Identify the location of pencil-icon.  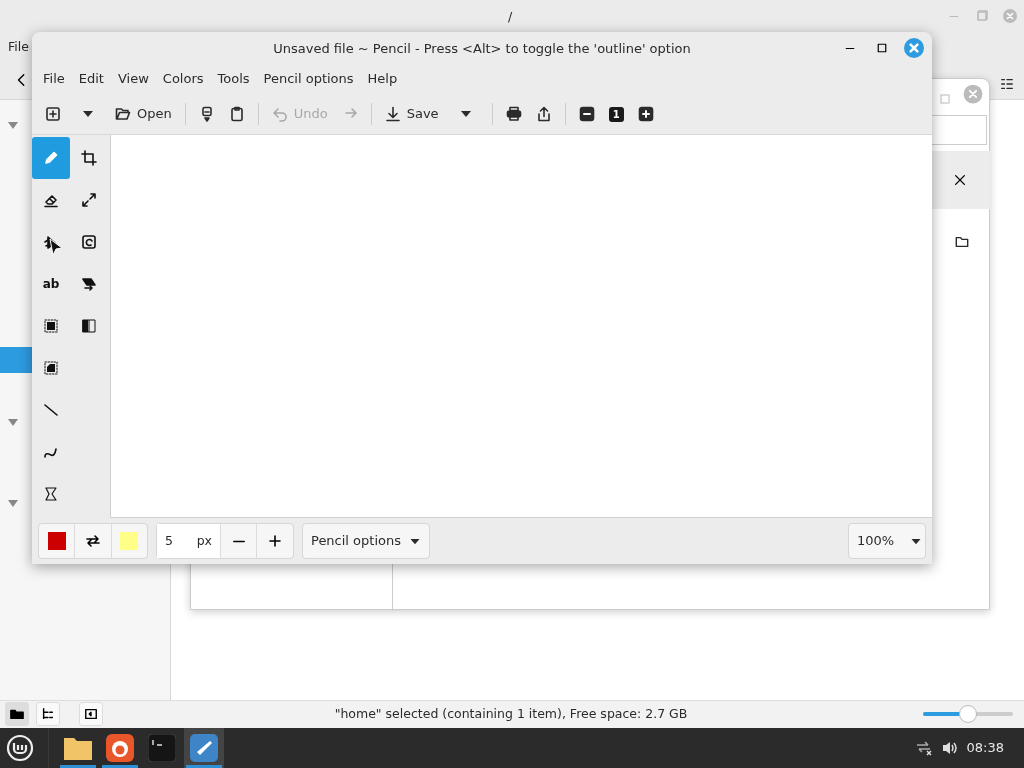
(51, 158).